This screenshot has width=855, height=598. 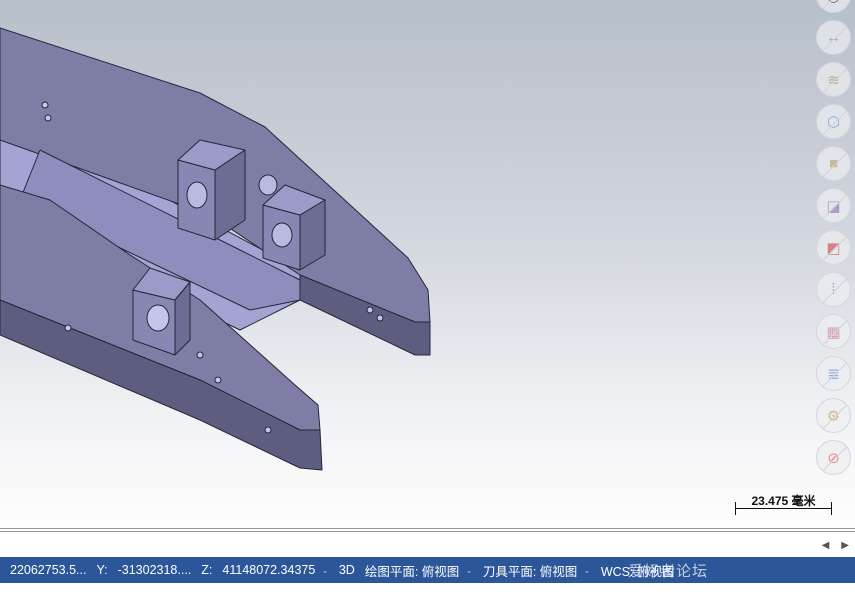 I want to click on scroll-right-icon: ▶, so click(x=845, y=545).